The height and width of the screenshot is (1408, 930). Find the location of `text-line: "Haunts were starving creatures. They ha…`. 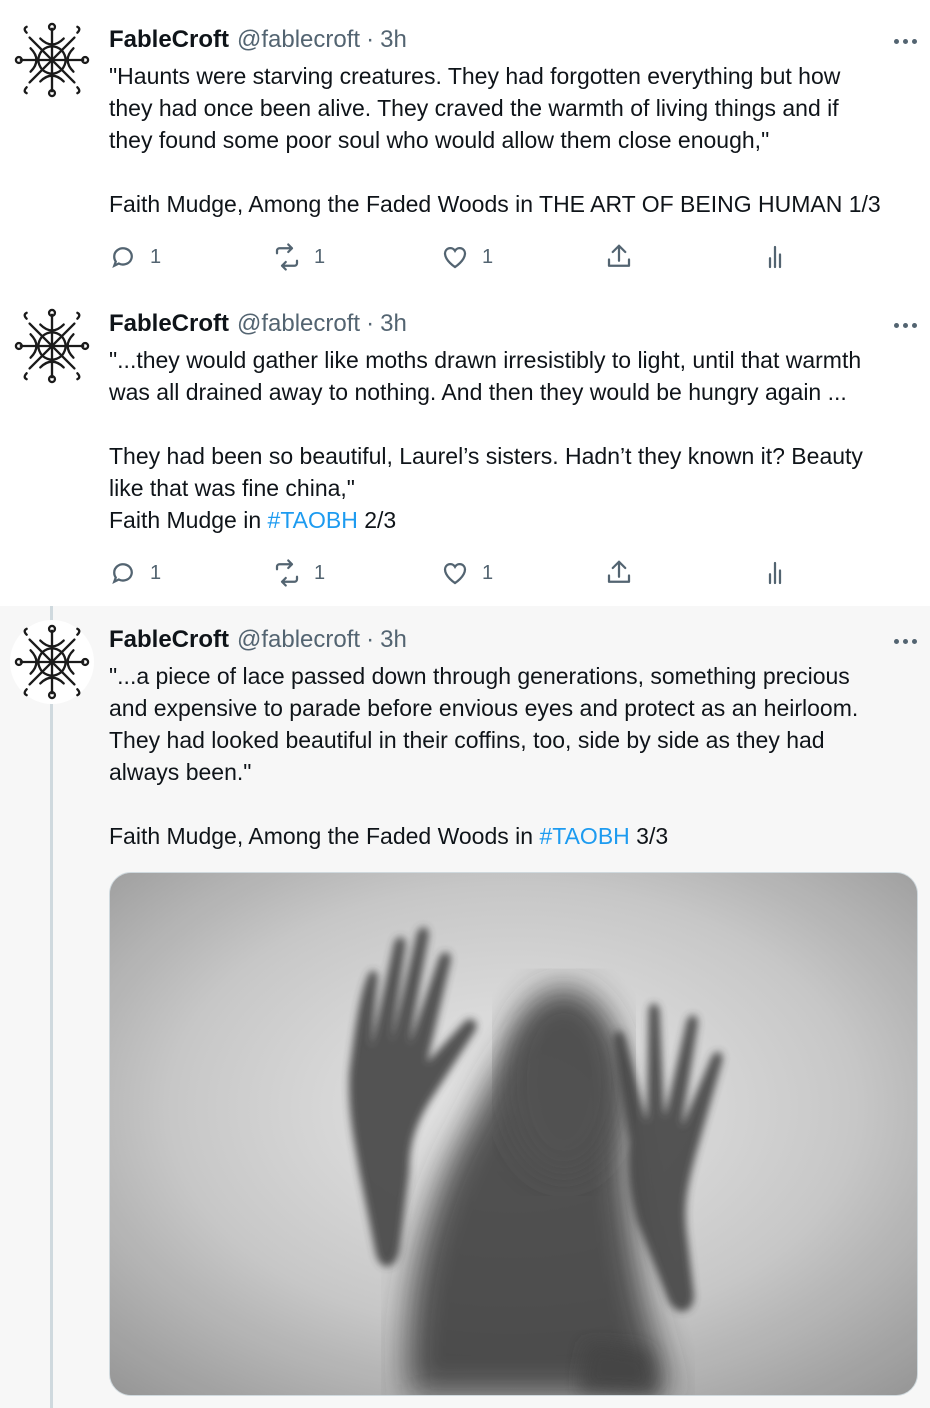

text-line: "Haunts were starving creatures. They ha… is located at coordinates (475, 76).